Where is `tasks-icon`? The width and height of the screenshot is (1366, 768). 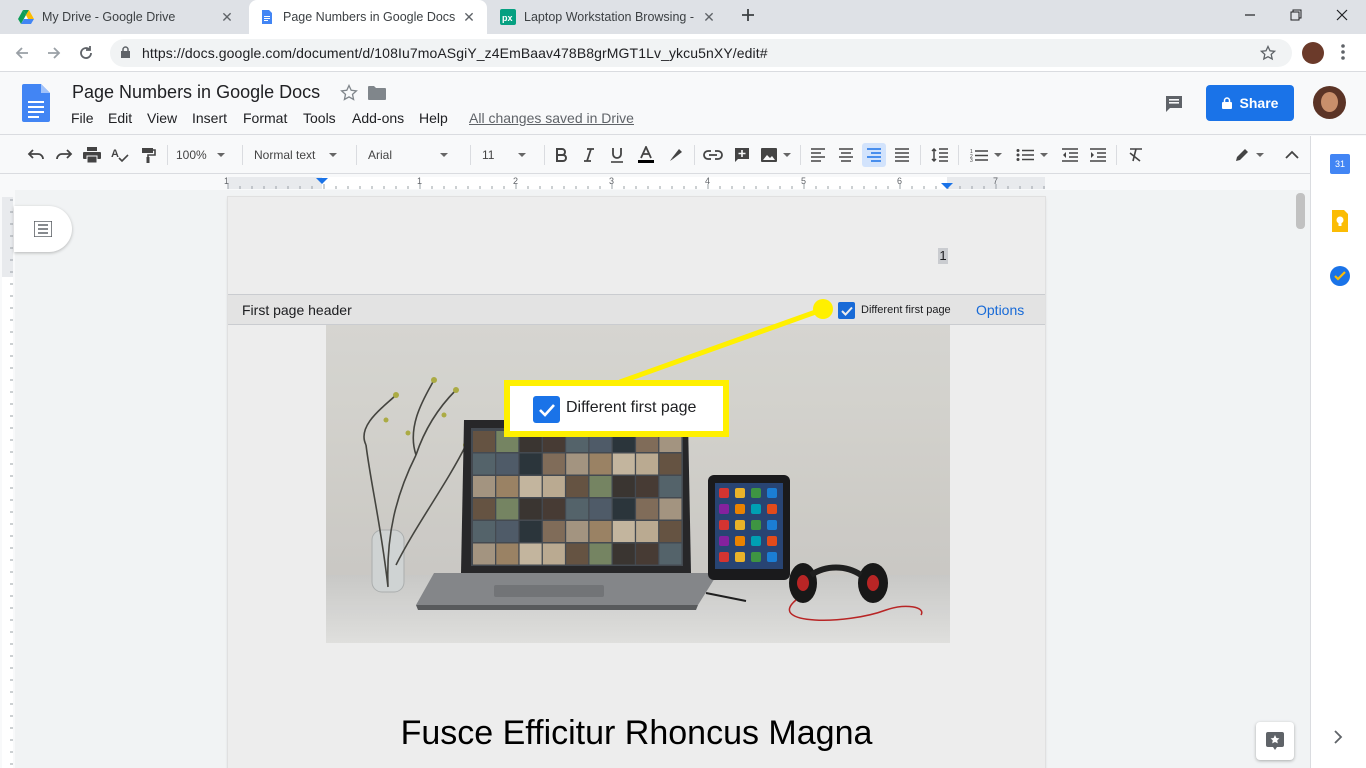 tasks-icon is located at coordinates (1340, 276).